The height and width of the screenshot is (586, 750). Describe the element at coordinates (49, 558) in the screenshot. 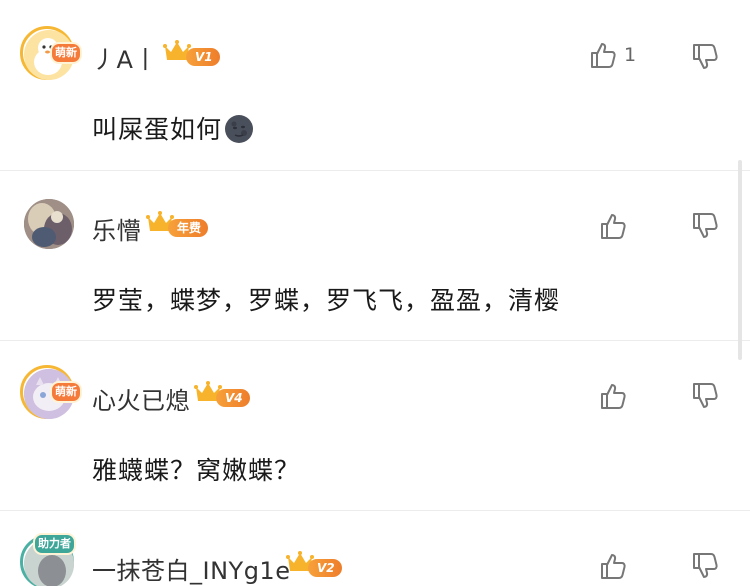

I see `avatar: 助力者` at that location.